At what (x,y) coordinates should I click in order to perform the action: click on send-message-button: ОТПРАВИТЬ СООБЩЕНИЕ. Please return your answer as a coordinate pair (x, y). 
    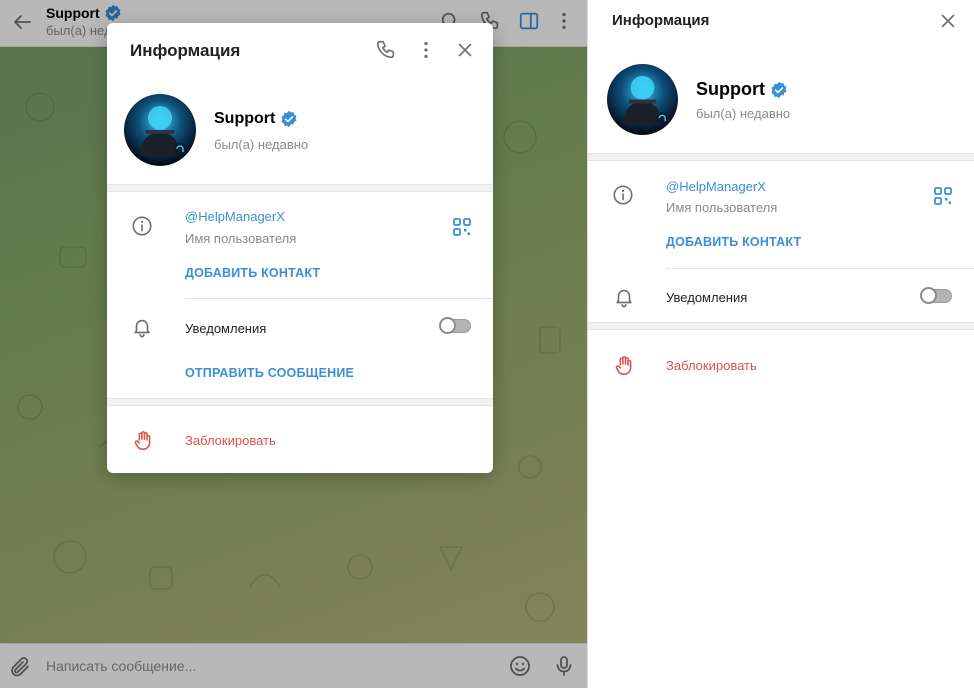
    Looking at the image, I should click on (269, 373).